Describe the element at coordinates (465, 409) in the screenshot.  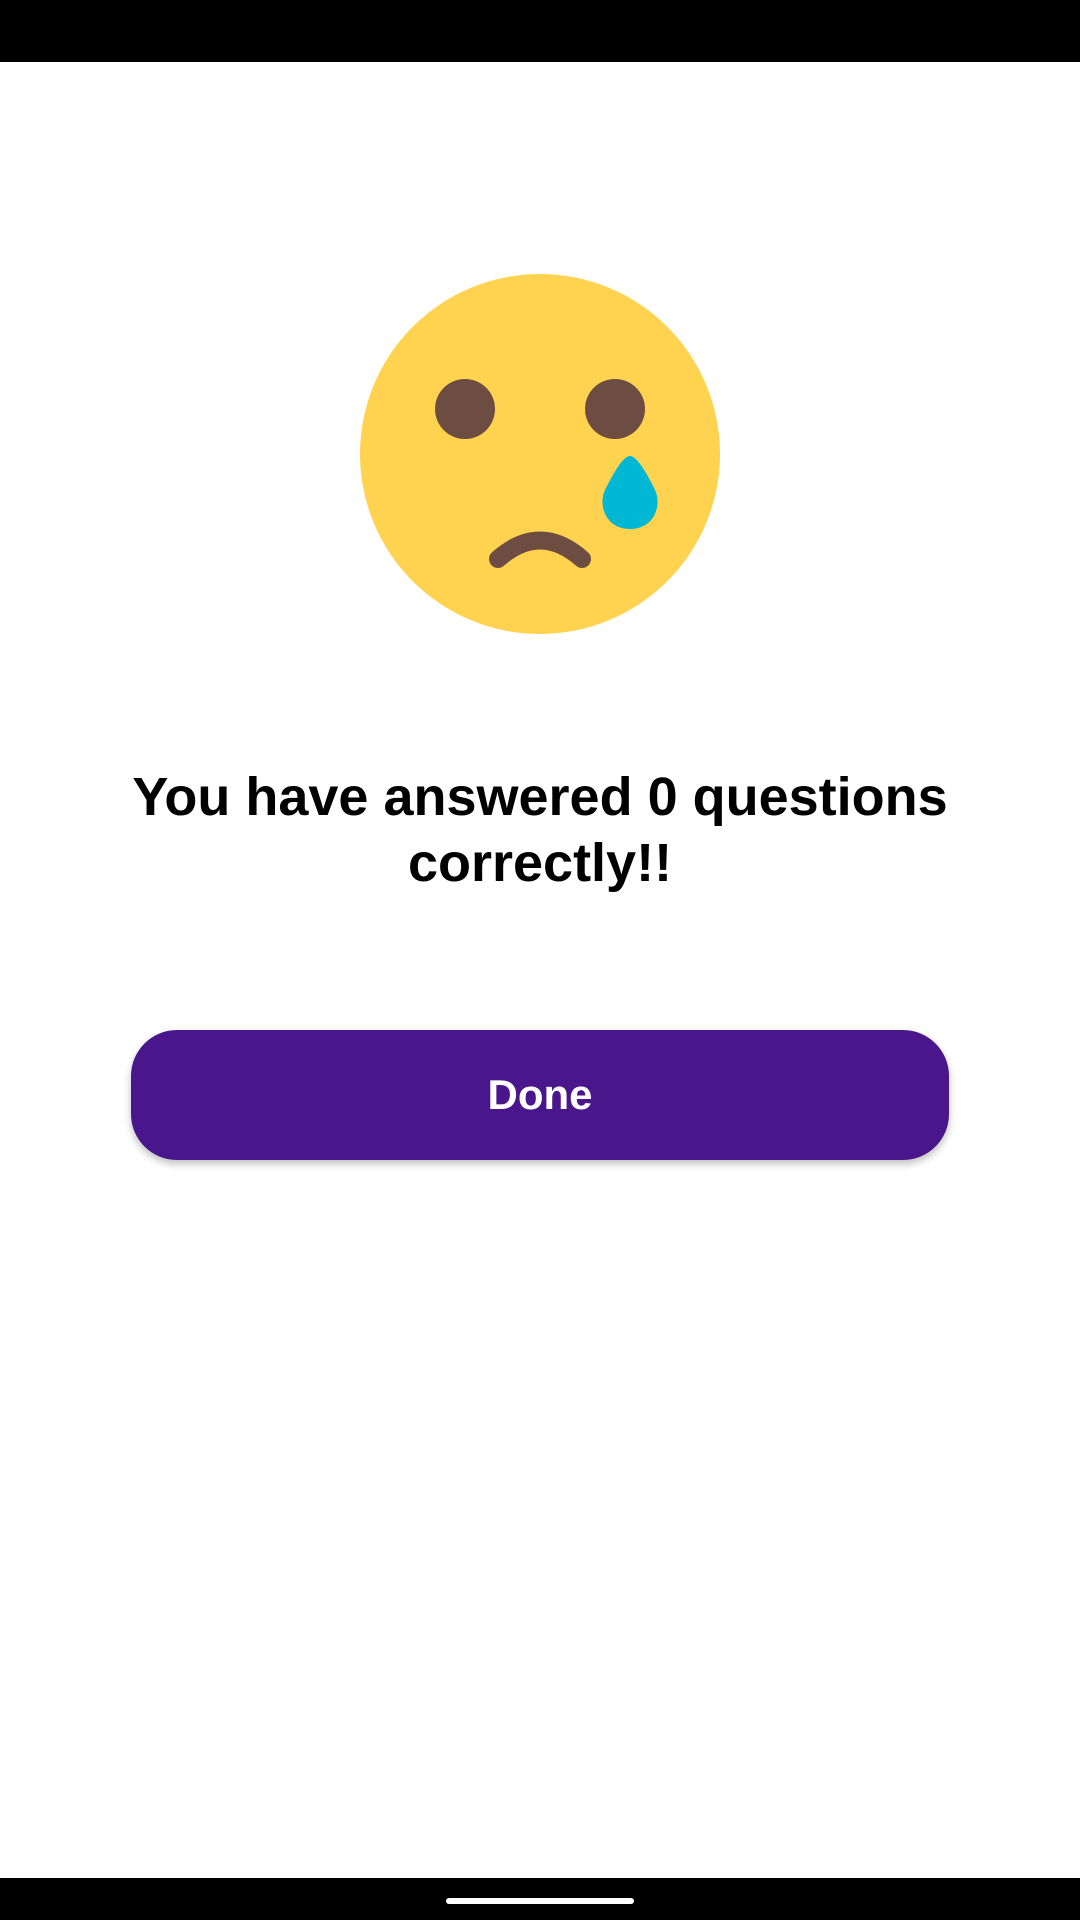
I see `left-eye` at that location.